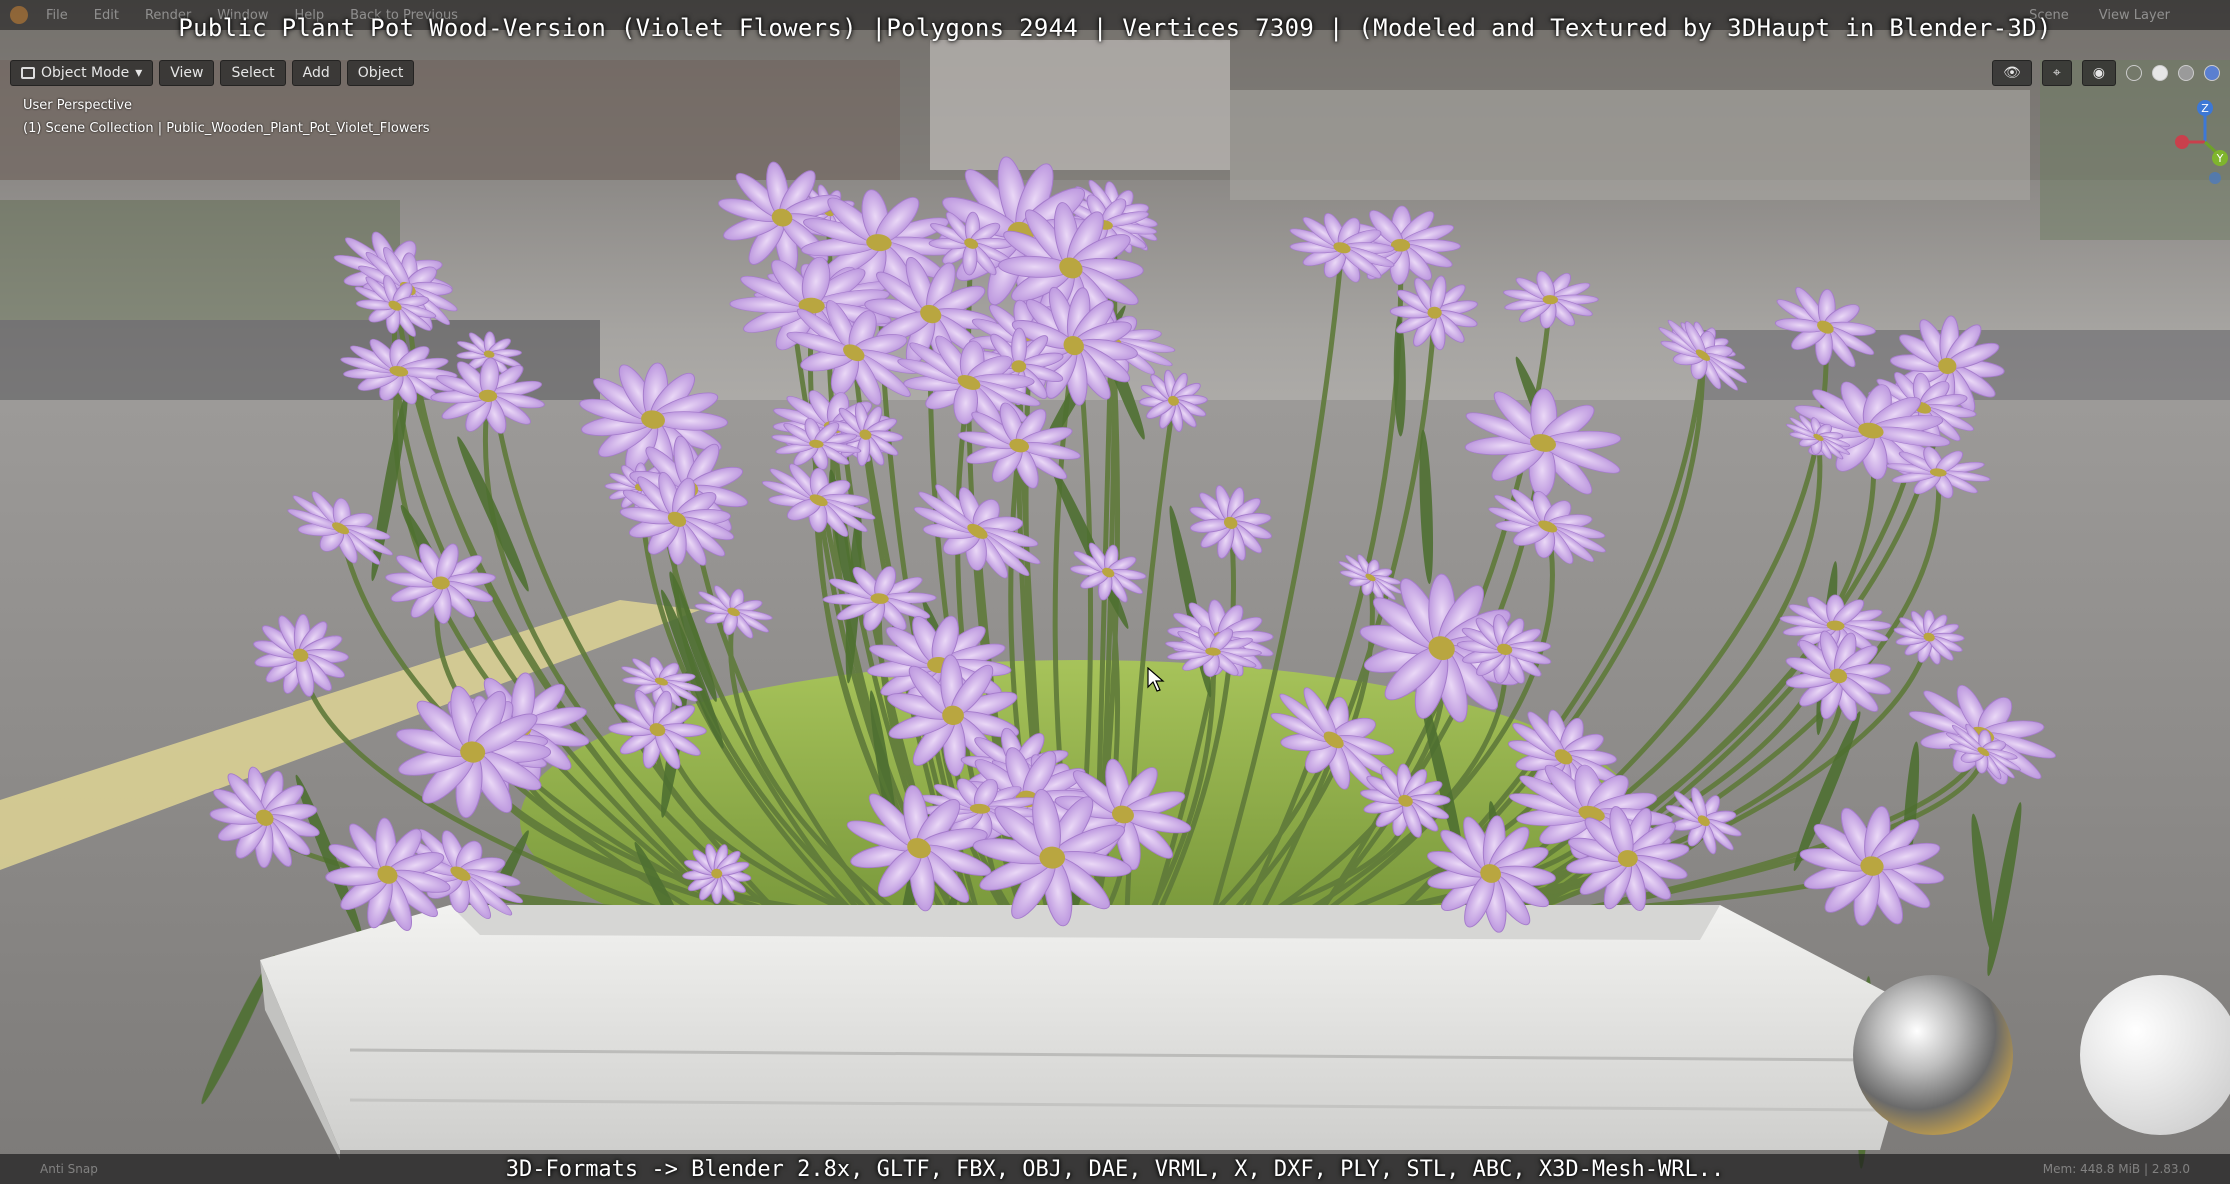  I want to click on object-mode-label: Object Mode, so click(85, 73).